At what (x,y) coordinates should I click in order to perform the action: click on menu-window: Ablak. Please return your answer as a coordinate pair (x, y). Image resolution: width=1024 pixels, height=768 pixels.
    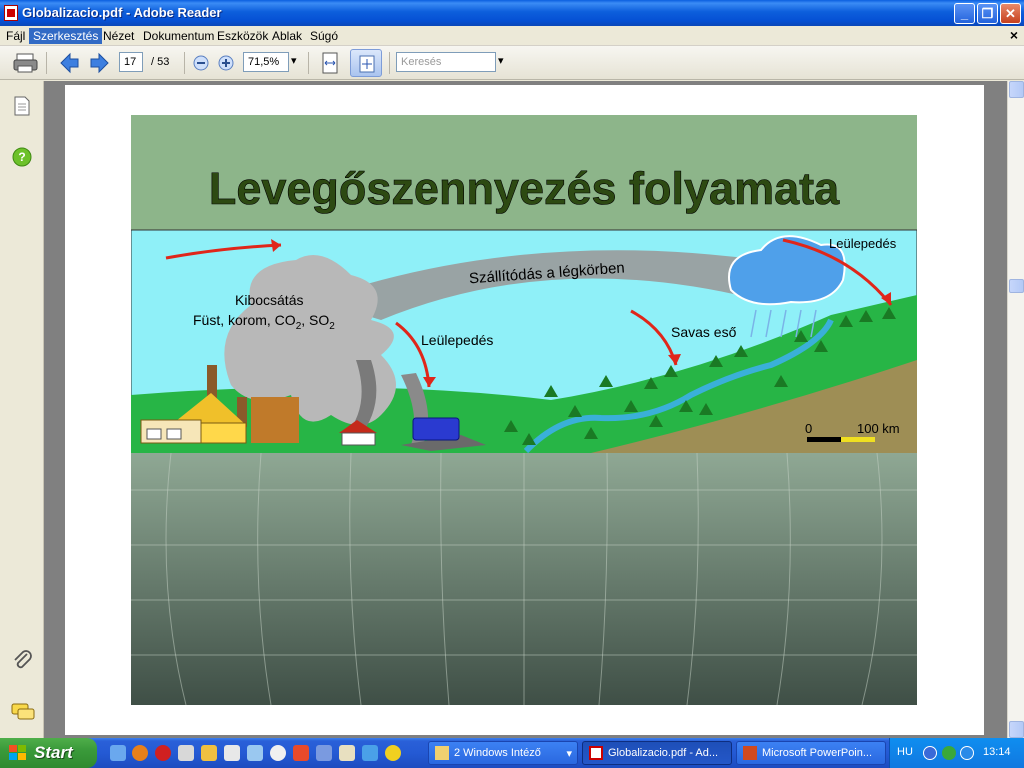
    Looking at the image, I should click on (287, 36).